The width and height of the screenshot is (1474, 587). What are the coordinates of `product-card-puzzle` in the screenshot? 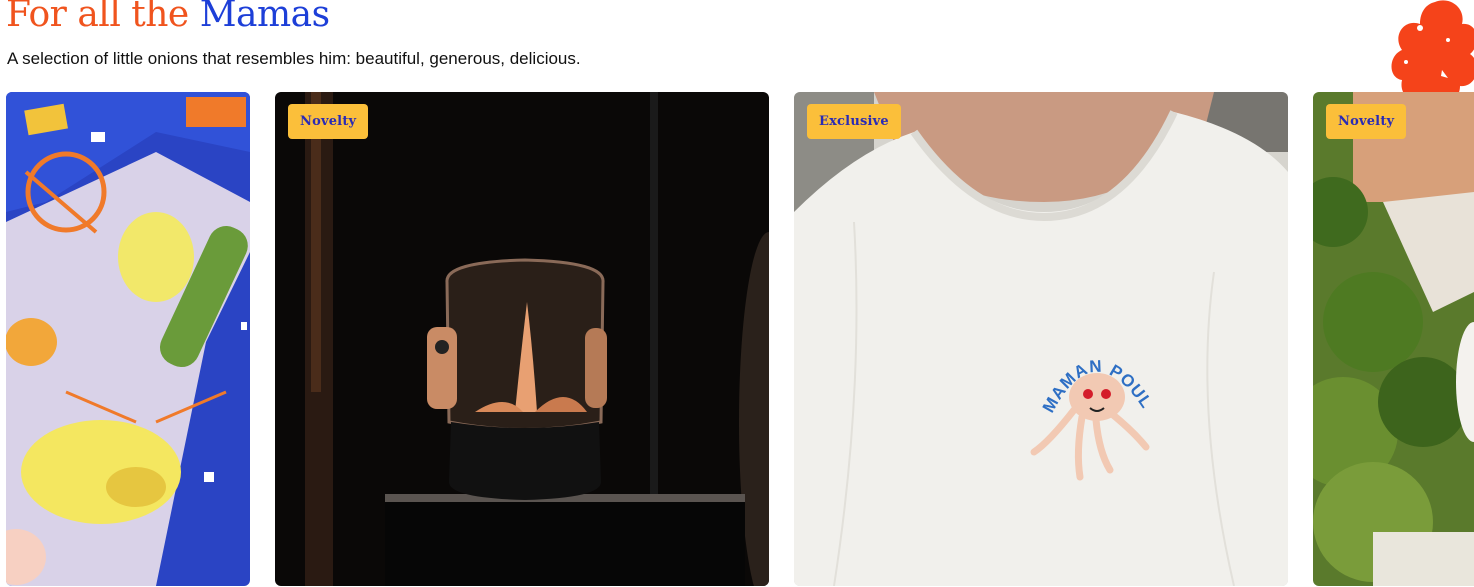 It's located at (128, 339).